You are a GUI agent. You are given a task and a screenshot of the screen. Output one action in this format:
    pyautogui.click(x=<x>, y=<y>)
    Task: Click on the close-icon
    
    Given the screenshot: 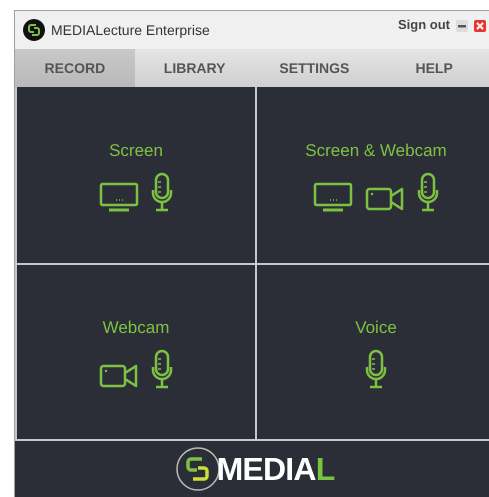 What is the action you would take?
    pyautogui.click(x=480, y=26)
    